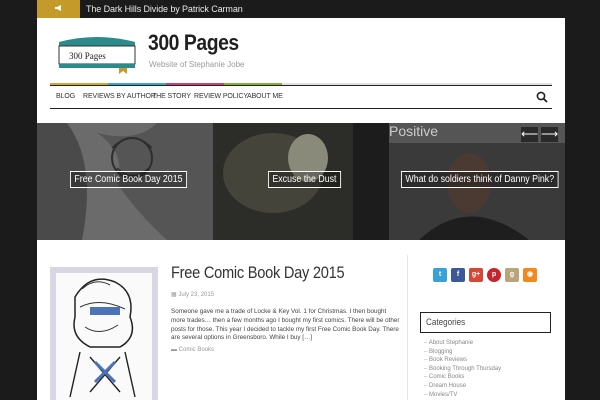  Describe the element at coordinates (462, 395) in the screenshot. I see `category-link: Movies/TV` at that location.